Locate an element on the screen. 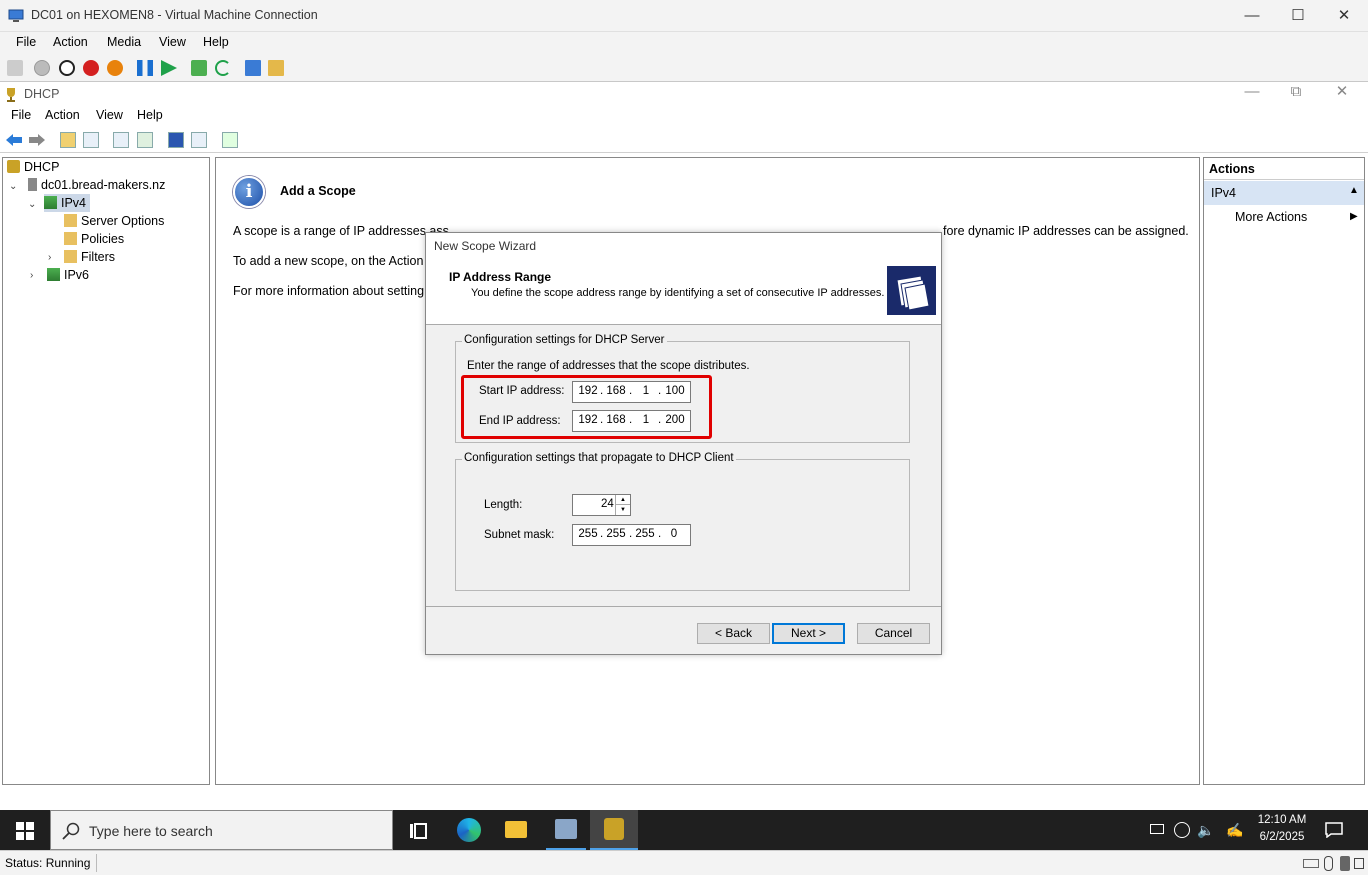  actions-pane is located at coordinates (1284, 471).